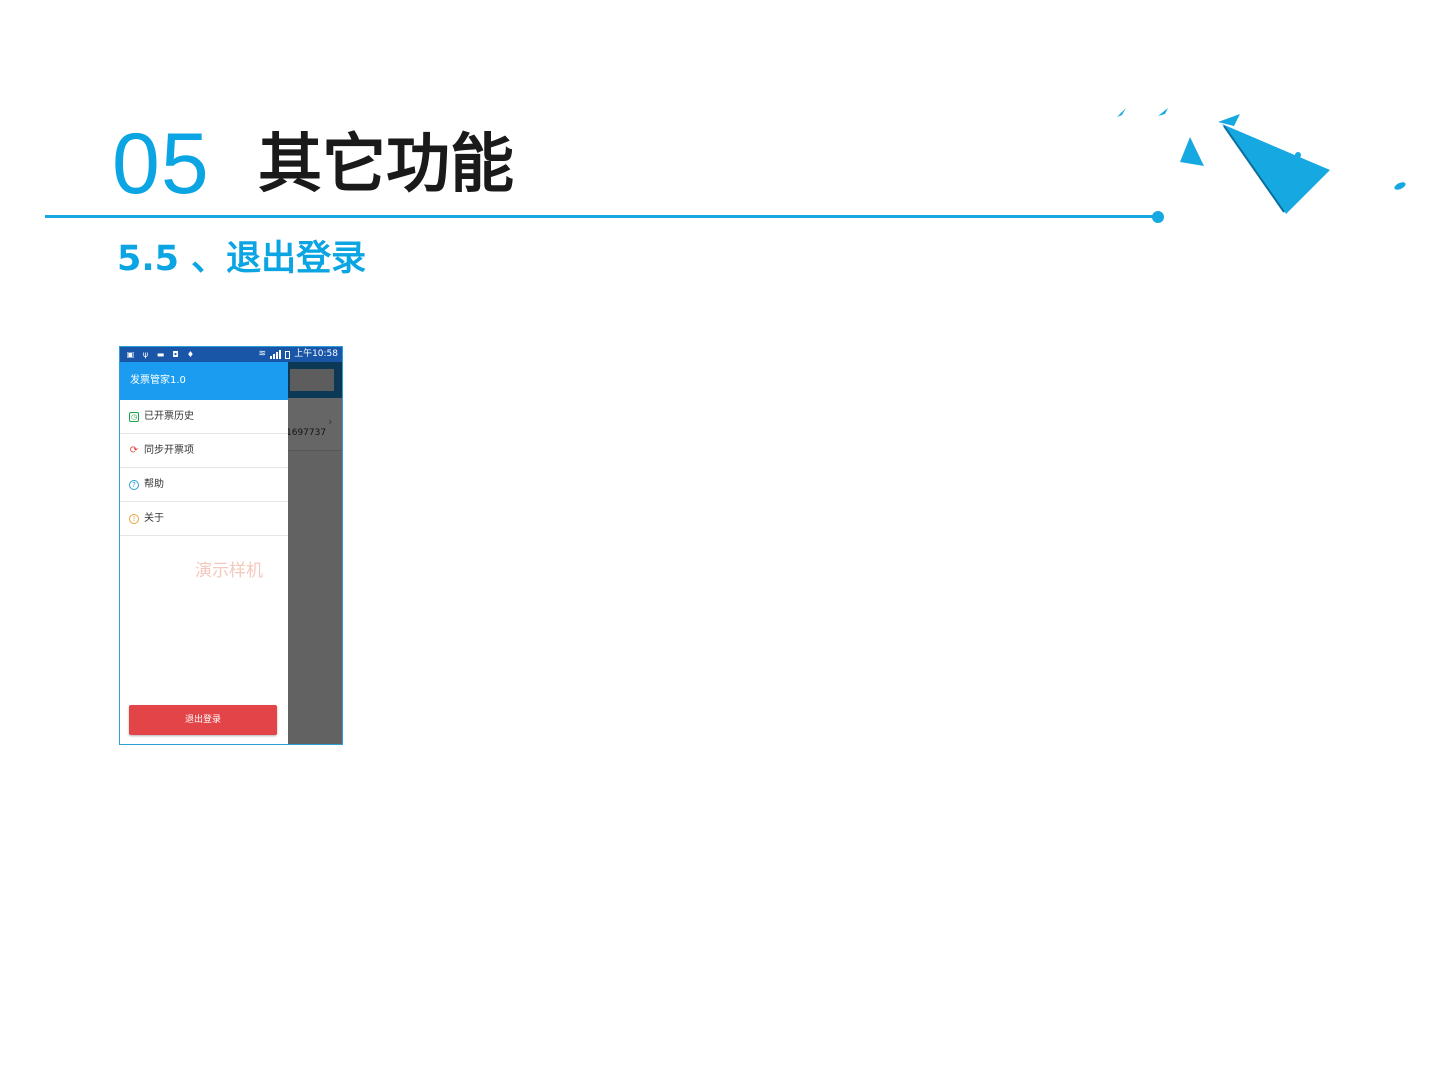  What do you see at coordinates (203, 720) in the screenshot?
I see `logout-button: 退出登录` at bounding box center [203, 720].